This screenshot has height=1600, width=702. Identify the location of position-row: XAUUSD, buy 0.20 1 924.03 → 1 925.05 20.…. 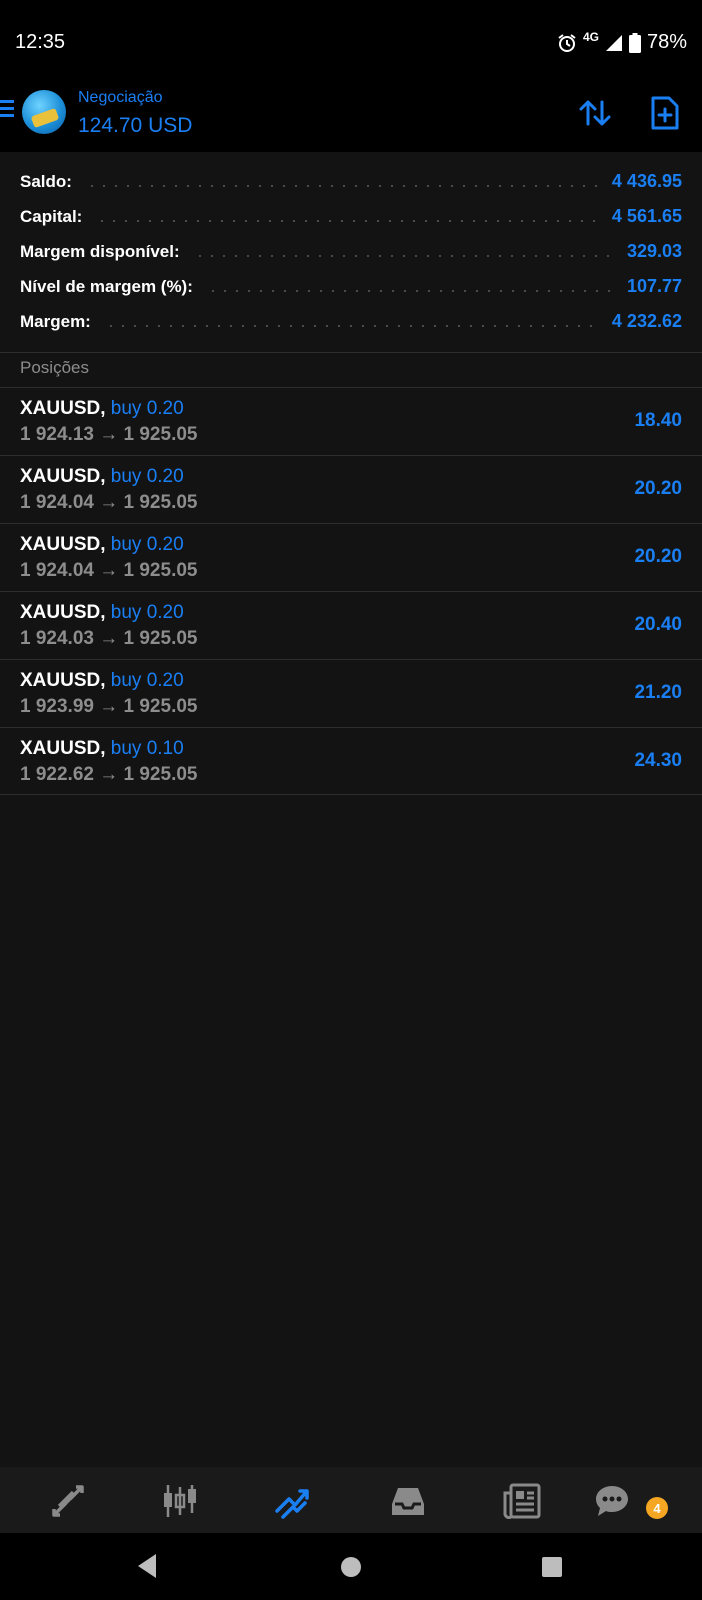
(351, 625).